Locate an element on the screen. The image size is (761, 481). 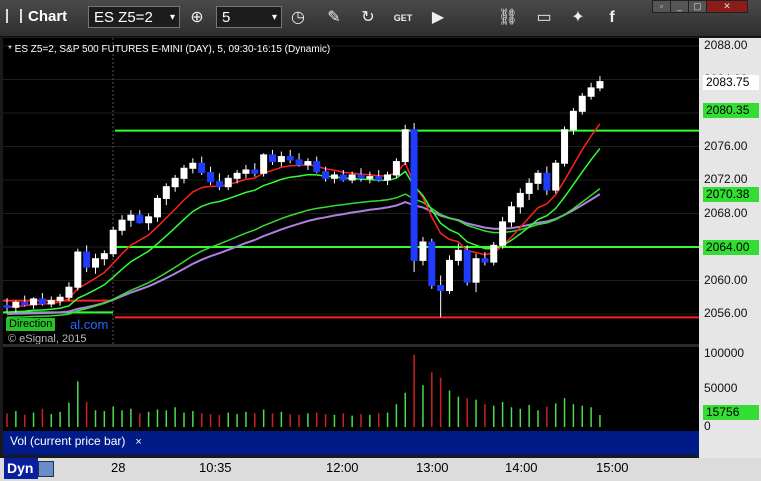
facebook-icon: f is located at coordinates (612, 18).